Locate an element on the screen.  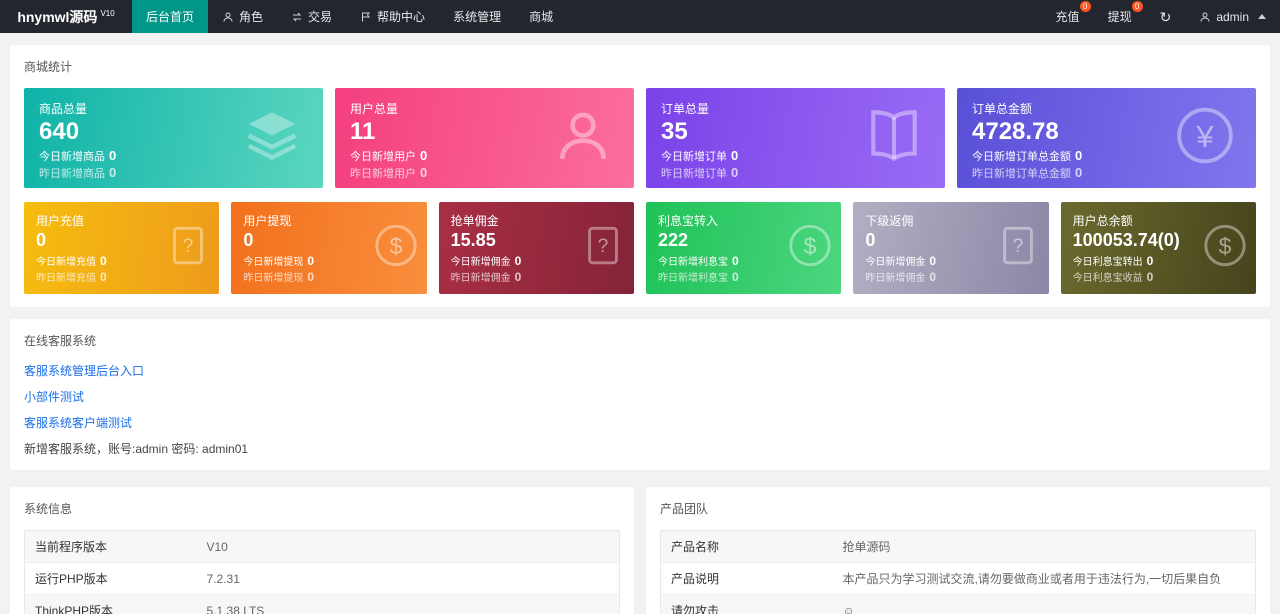
service-admin-entry-link: 客服系统管理后台入口 is located at coordinates (640, 370).